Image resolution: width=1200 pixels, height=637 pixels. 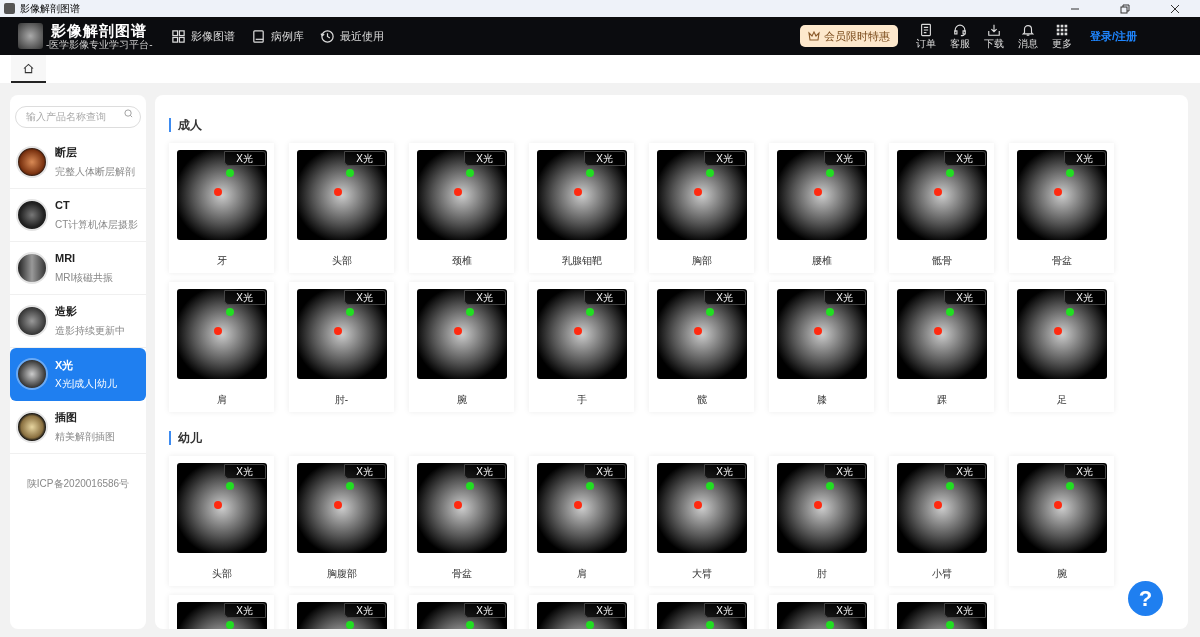 What do you see at coordinates (78, 374) in the screenshot?
I see `category-item: X光 X光|成人|幼儿` at bounding box center [78, 374].